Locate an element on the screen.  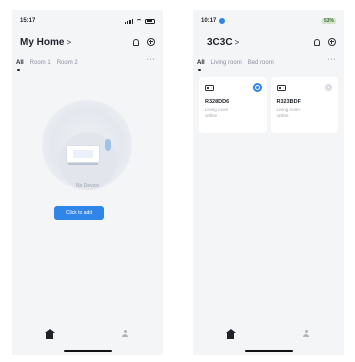
home-header: My Home > is located at coordinates (87, 42).